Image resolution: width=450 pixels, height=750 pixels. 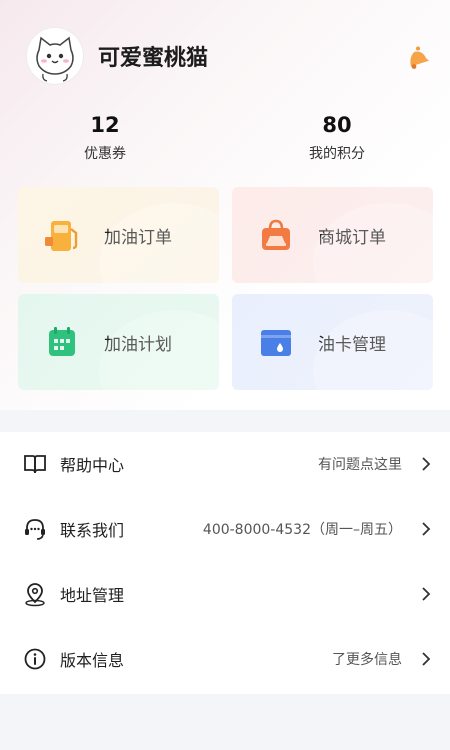 What do you see at coordinates (92, 530) in the screenshot?
I see `menu-label-contact: 联系我们` at bounding box center [92, 530].